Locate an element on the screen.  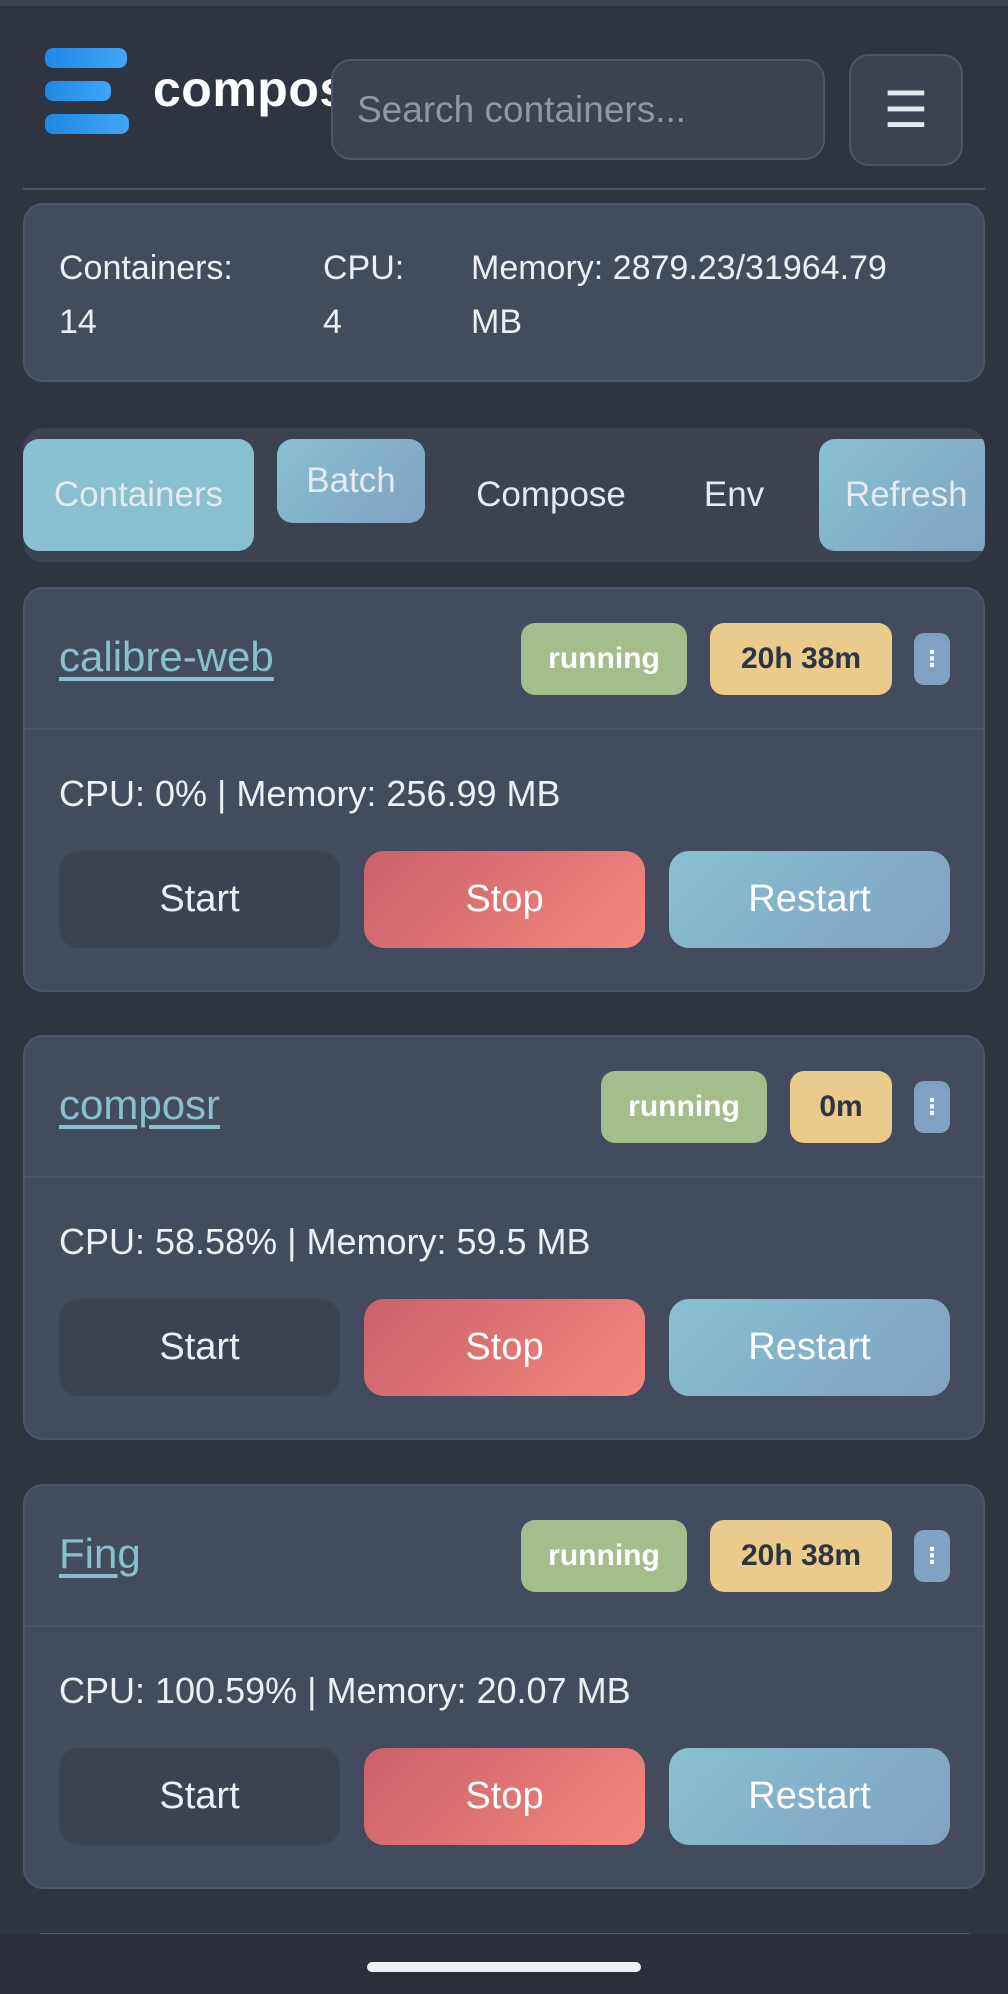
hamburger-menu-button: ☰ is located at coordinates (906, 110).